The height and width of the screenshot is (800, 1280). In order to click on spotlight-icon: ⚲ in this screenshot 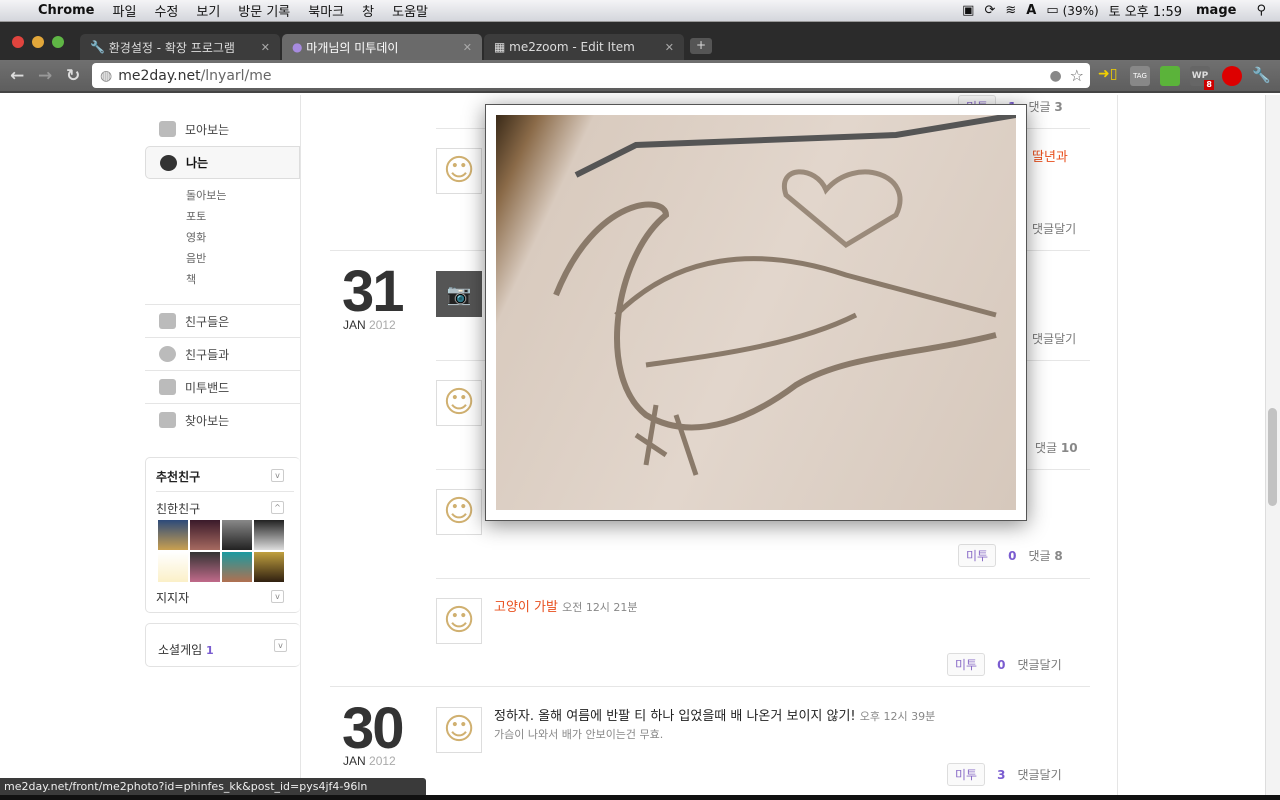, I will do `click(1261, 10)`.